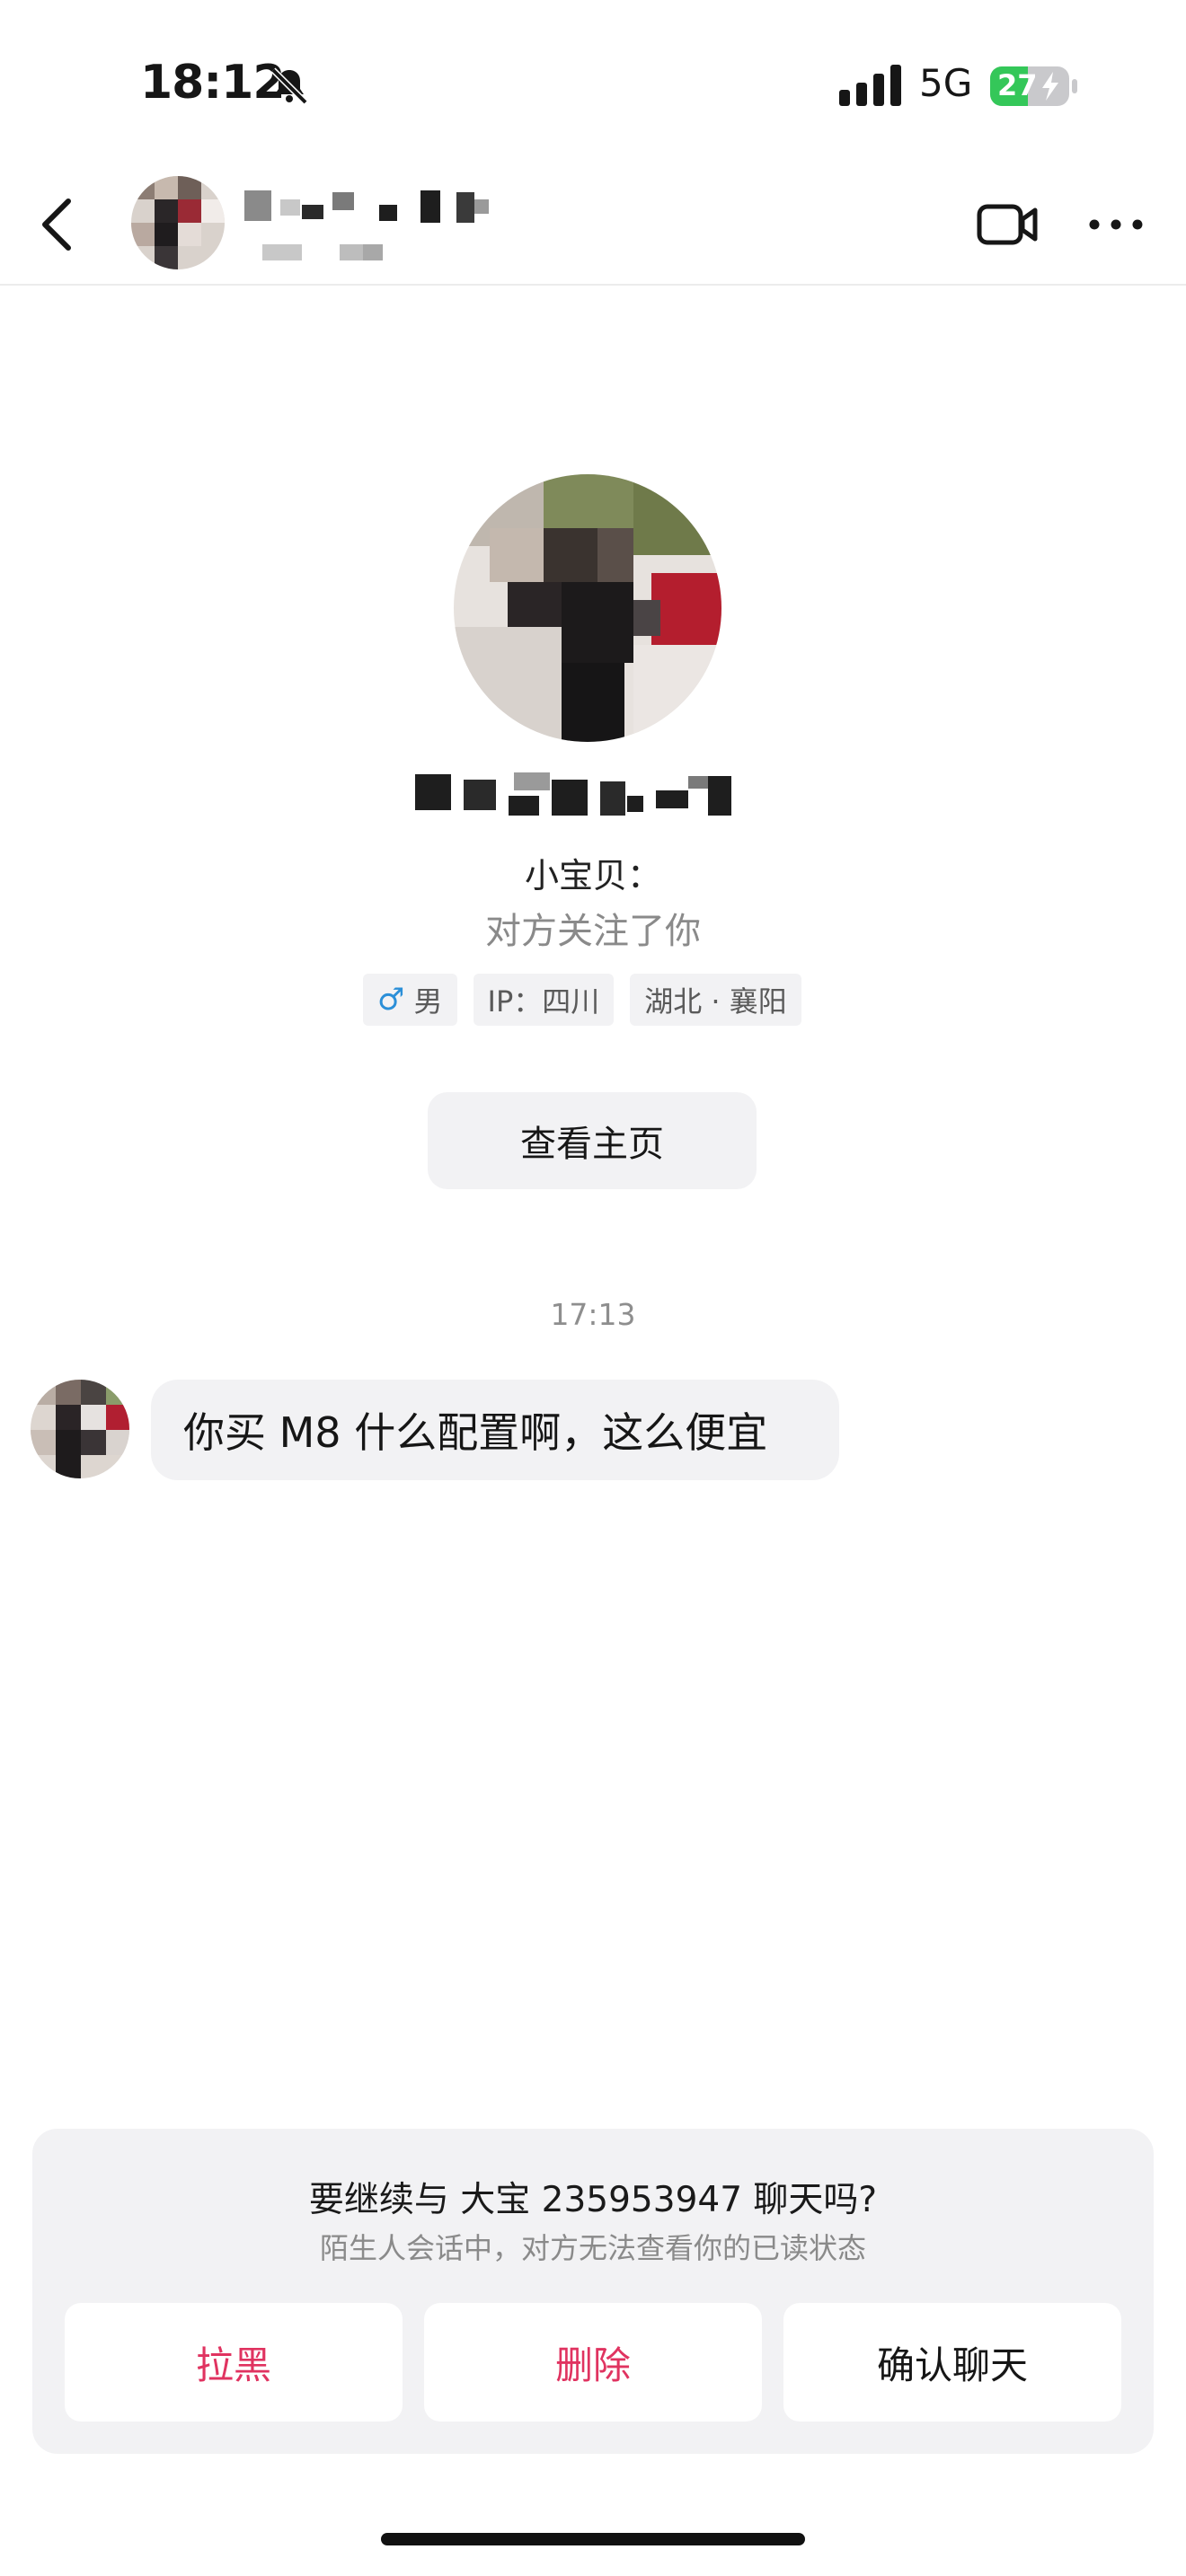  What do you see at coordinates (495, 1430) in the screenshot?
I see `message-bubble: 你买 M8 什么配置啊，这么便宜` at bounding box center [495, 1430].